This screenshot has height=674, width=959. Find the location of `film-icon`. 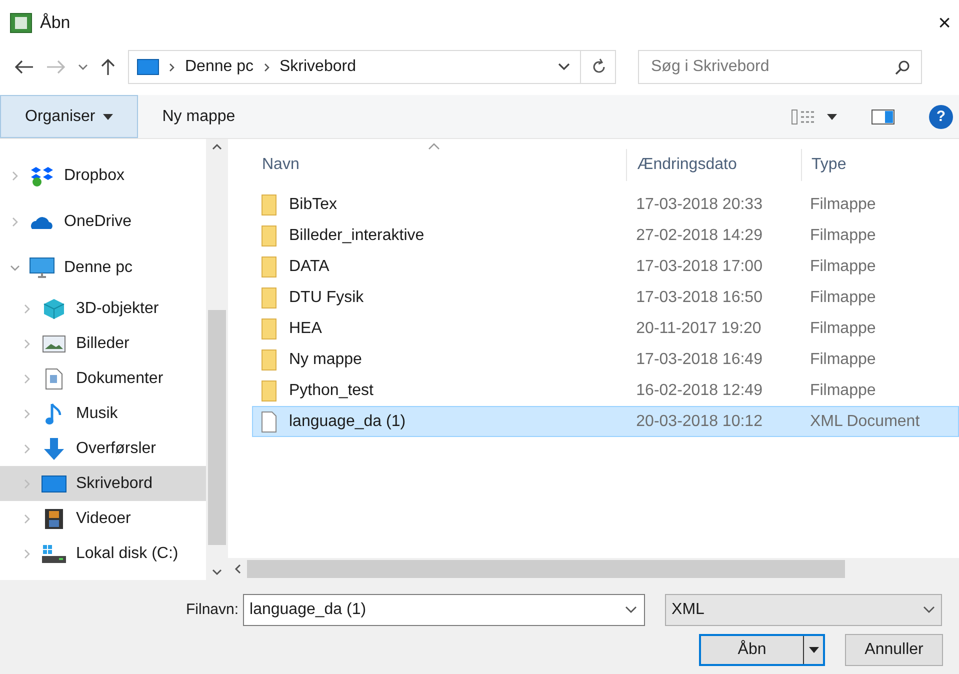

film-icon is located at coordinates (54, 519).